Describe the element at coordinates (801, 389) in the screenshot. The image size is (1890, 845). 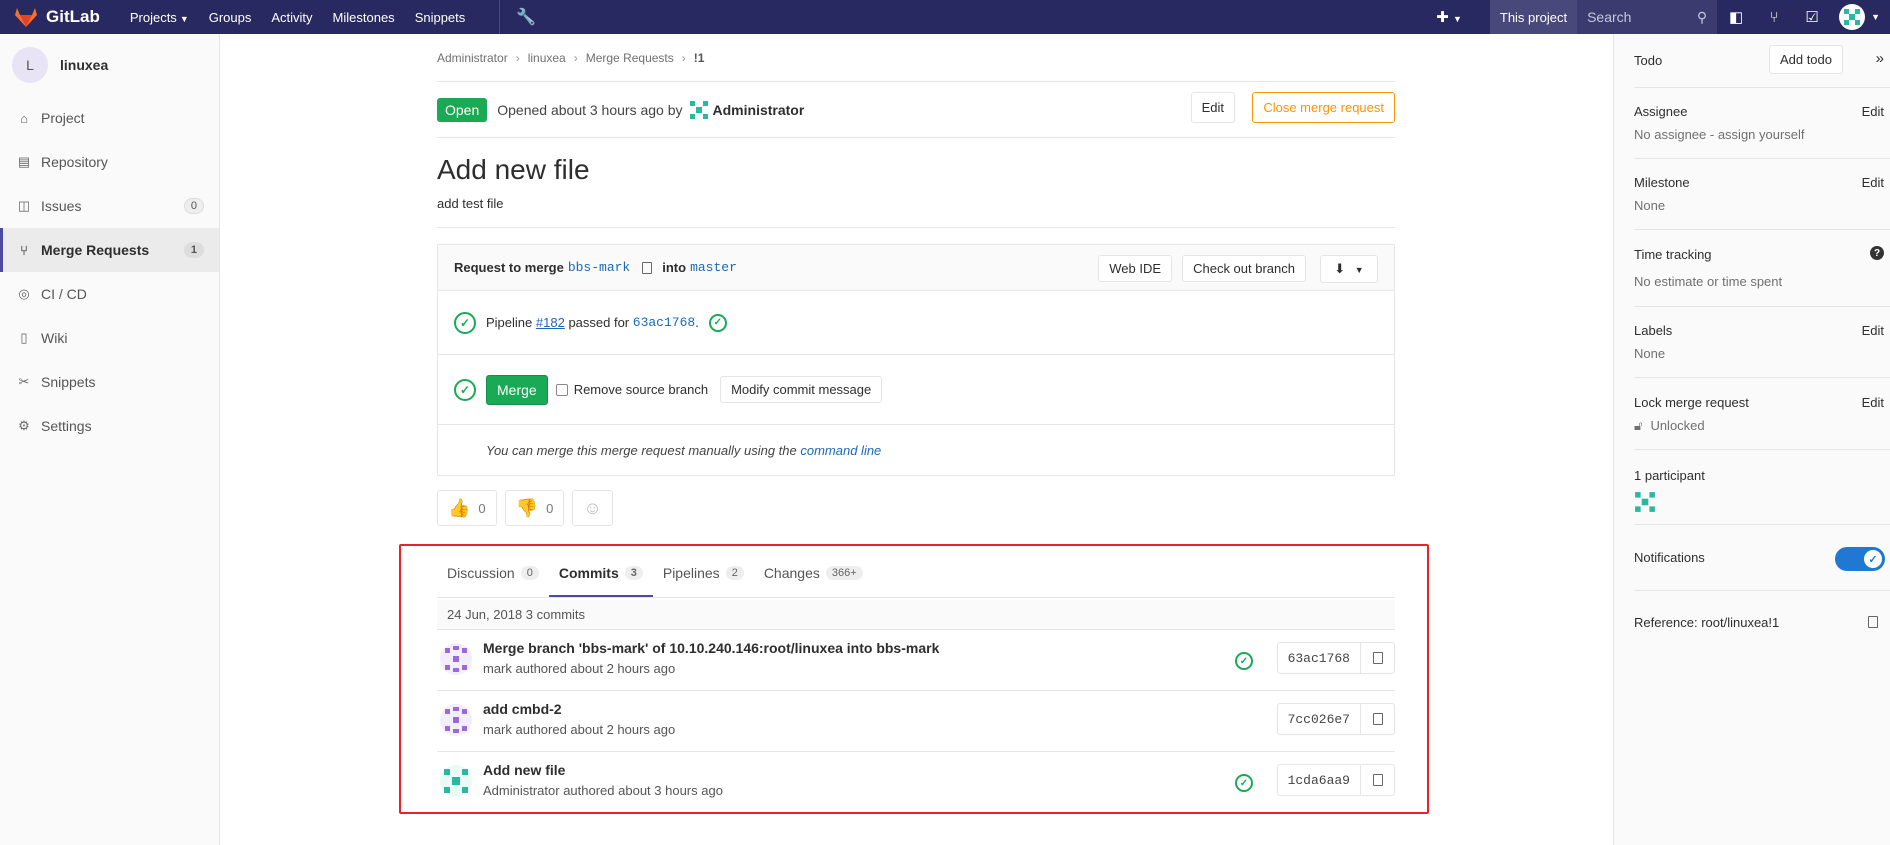
I see `modify-commit-message-button: Modify commit message` at that location.